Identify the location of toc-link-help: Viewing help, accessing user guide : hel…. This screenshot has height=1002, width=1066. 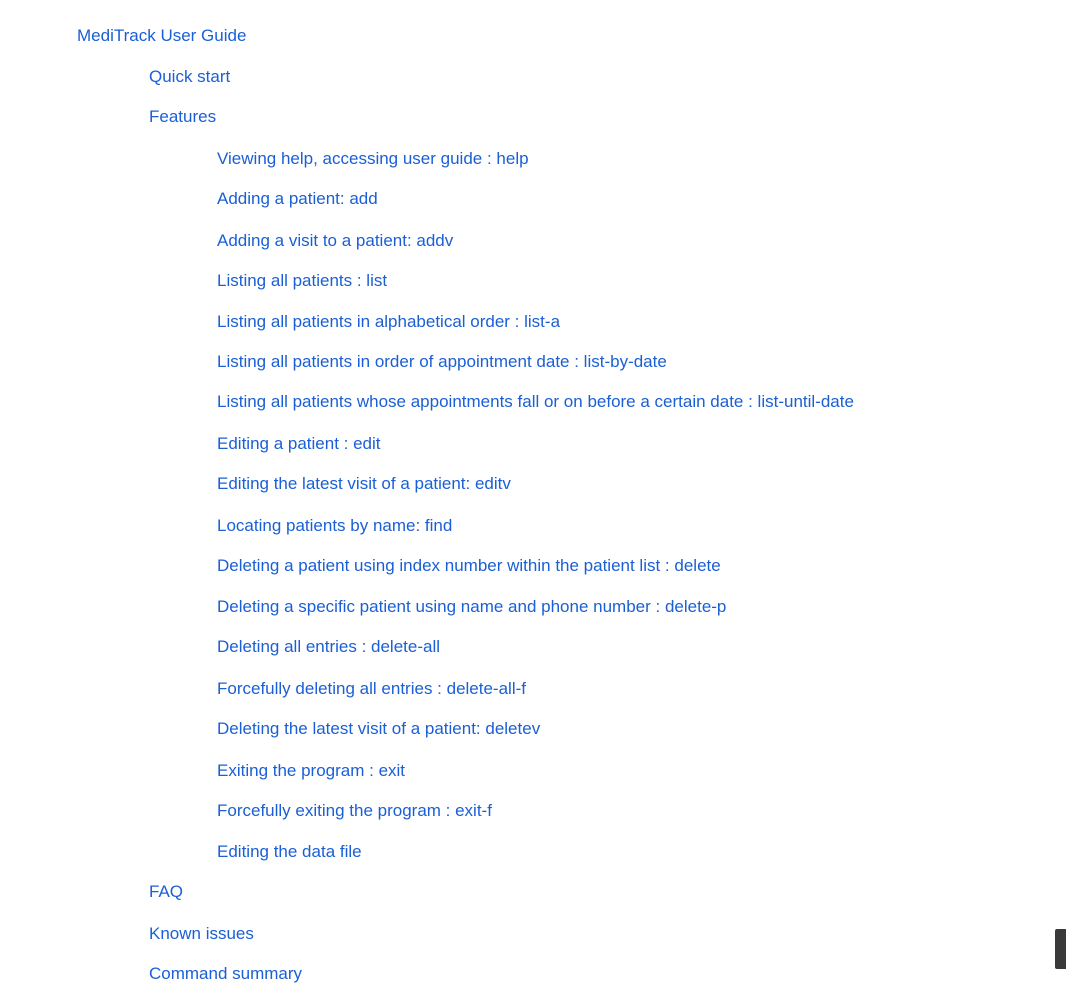
(373, 159).